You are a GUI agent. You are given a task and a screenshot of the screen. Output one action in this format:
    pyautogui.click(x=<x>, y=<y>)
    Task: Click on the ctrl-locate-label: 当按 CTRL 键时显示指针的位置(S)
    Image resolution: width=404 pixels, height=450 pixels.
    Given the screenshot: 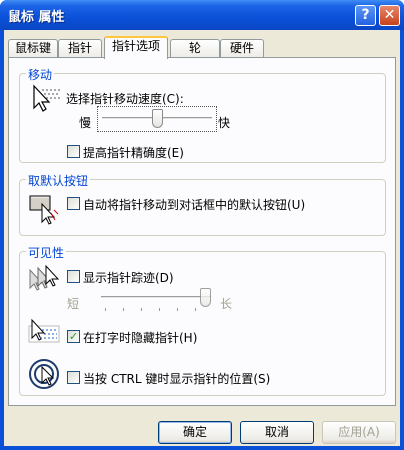 What is the action you would take?
    pyautogui.click(x=176, y=378)
    